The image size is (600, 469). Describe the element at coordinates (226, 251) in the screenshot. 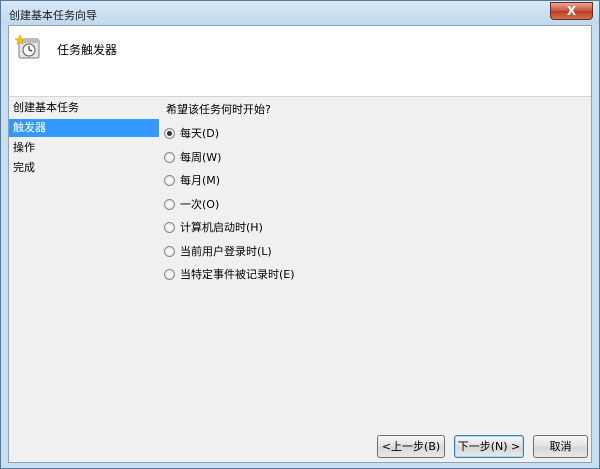

I see `option-label: 当前用户登录时(L)` at that location.